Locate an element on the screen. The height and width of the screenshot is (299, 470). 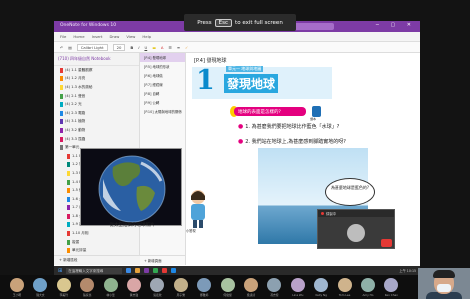
question-heading: 地球的表面是怎樣的? is located at coordinates (270, 111).